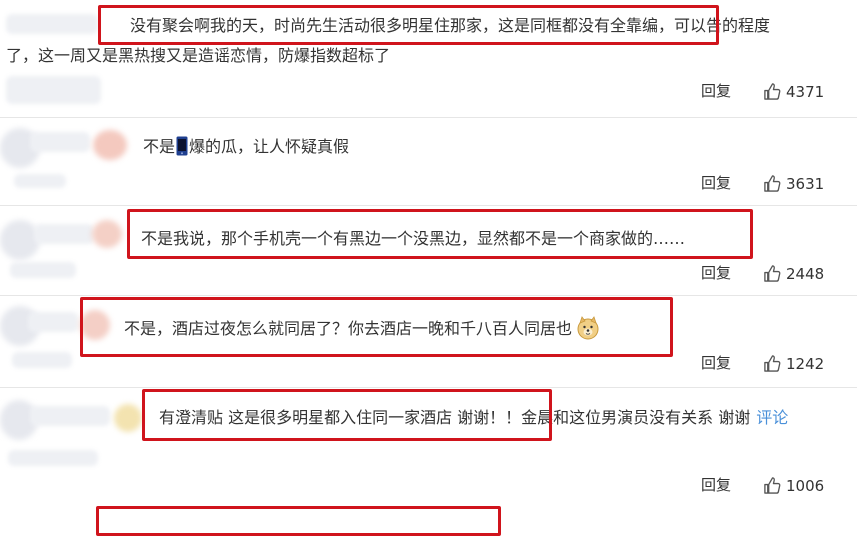 Image resolution: width=857 pixels, height=536 pixels. I want to click on like-button: 3631, so click(793, 183).